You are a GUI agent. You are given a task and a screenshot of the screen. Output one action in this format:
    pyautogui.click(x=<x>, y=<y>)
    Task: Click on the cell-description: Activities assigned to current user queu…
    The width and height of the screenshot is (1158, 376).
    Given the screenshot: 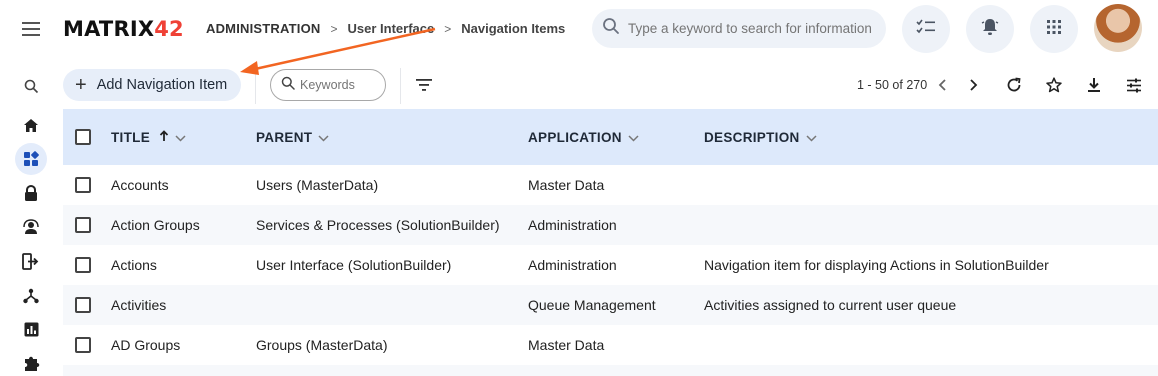 What is the action you would take?
    pyautogui.click(x=830, y=305)
    